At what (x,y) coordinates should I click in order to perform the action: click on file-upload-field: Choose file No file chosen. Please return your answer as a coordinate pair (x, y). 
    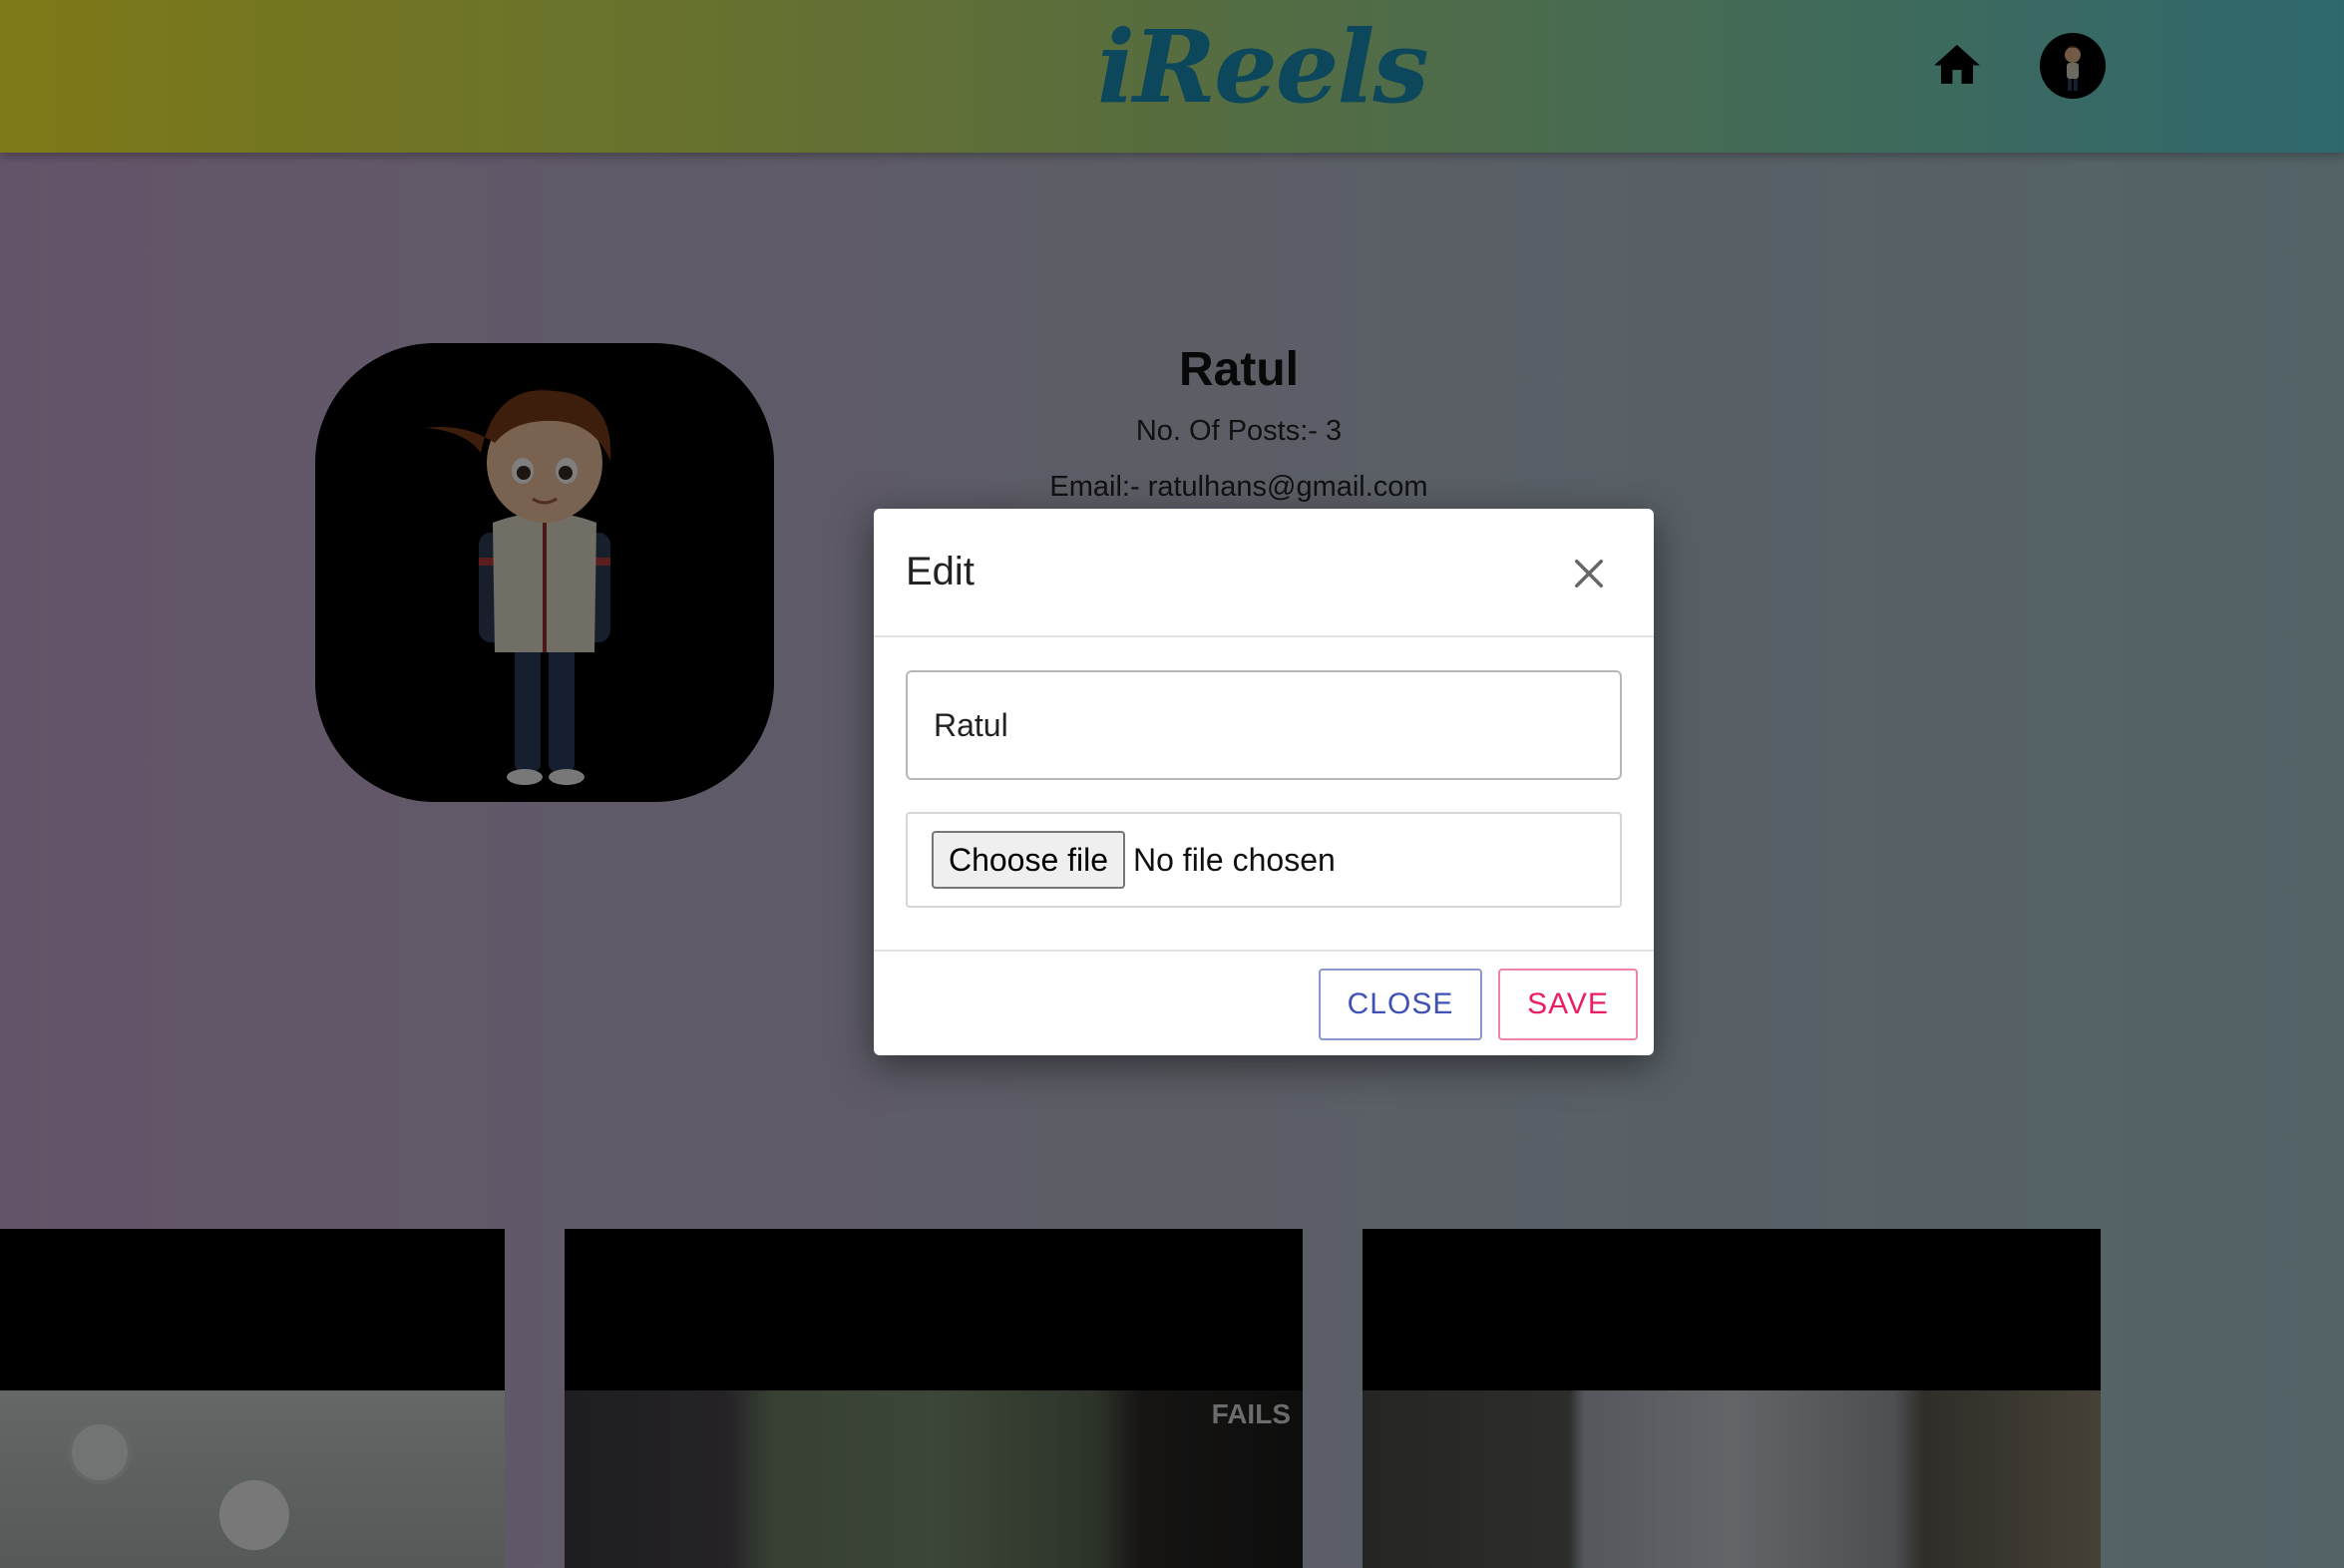
    Looking at the image, I should click on (1264, 860).